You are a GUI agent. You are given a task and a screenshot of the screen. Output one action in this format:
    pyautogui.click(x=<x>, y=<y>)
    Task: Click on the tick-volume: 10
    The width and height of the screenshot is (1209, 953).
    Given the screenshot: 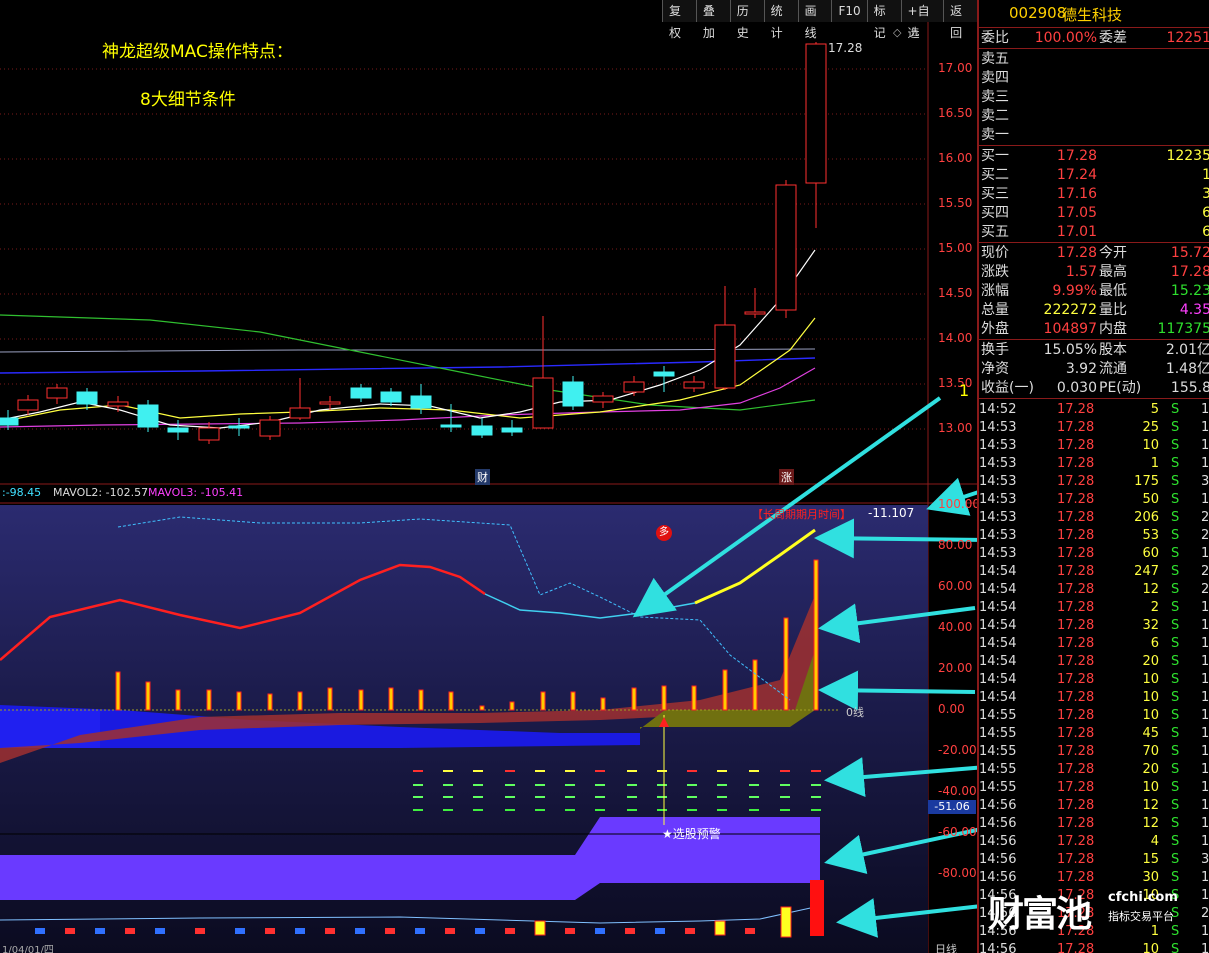 What is the action you would take?
    pyautogui.click(x=1150, y=445)
    